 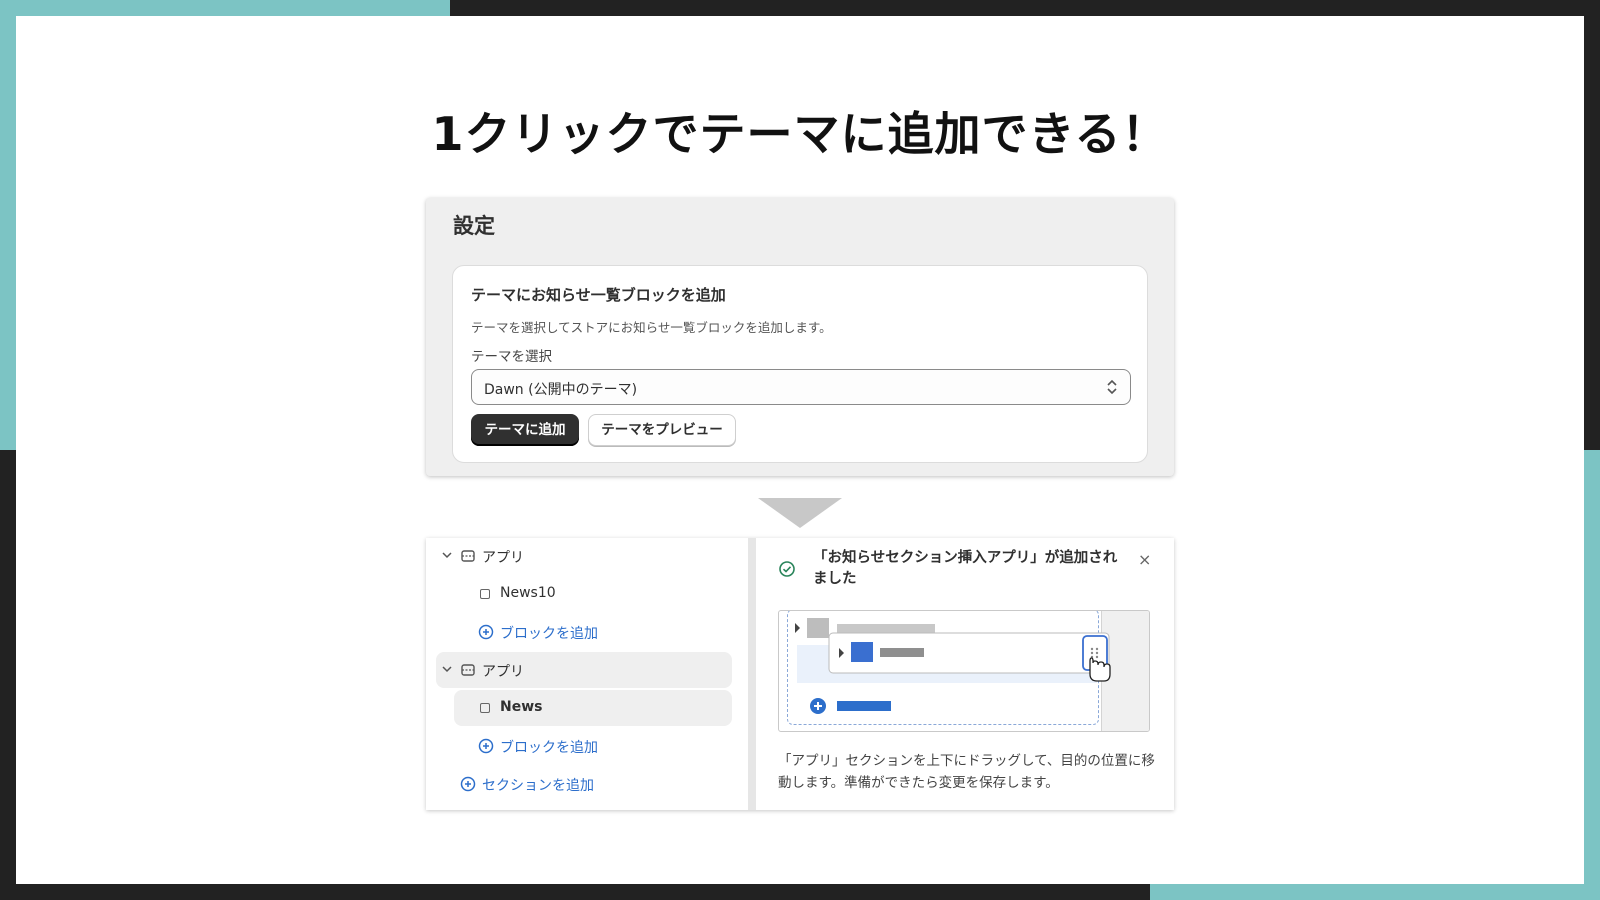 I want to click on close-icon: ×, so click(x=1144, y=559).